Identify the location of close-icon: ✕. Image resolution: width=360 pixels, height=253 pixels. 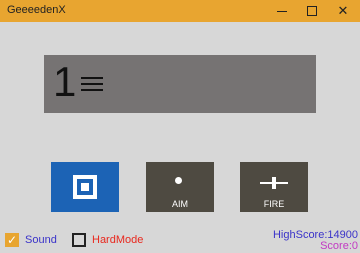
(343, 11).